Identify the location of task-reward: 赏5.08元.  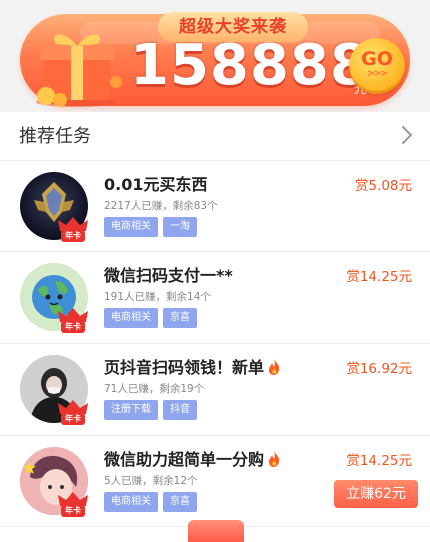
(383, 186).